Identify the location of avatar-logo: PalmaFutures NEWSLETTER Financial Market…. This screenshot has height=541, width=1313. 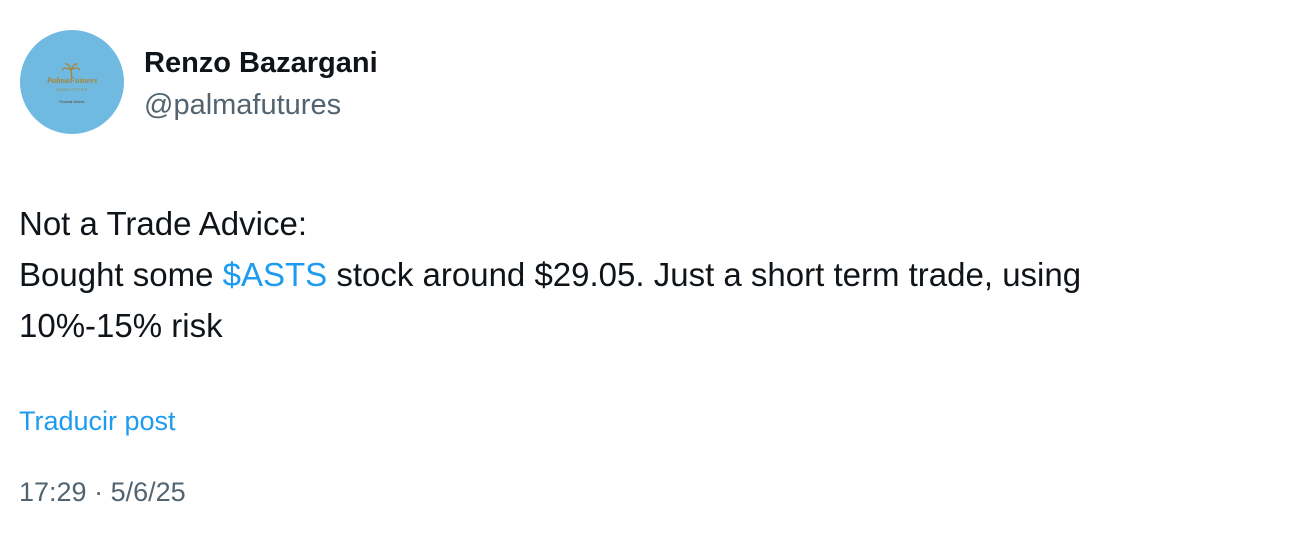
(72, 83).